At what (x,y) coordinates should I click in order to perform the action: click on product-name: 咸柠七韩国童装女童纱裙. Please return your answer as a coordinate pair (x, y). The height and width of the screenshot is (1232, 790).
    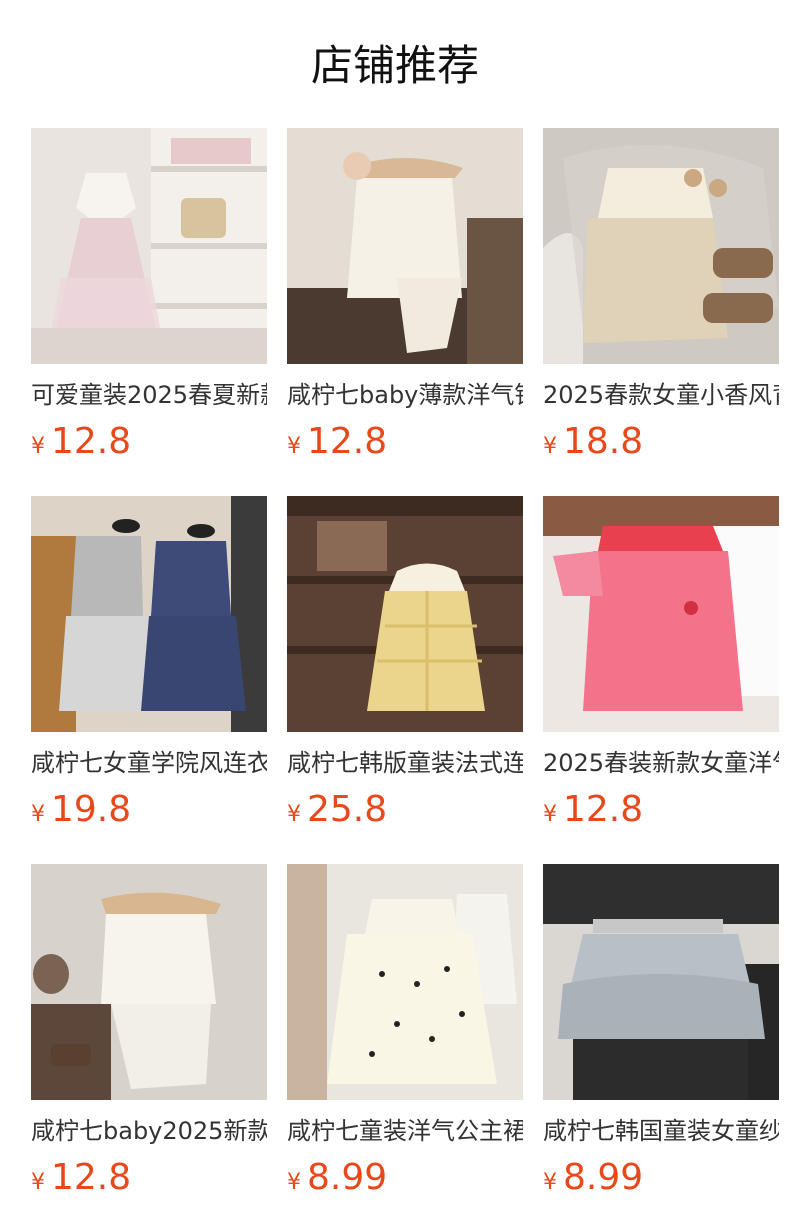
    Looking at the image, I should click on (661, 1131).